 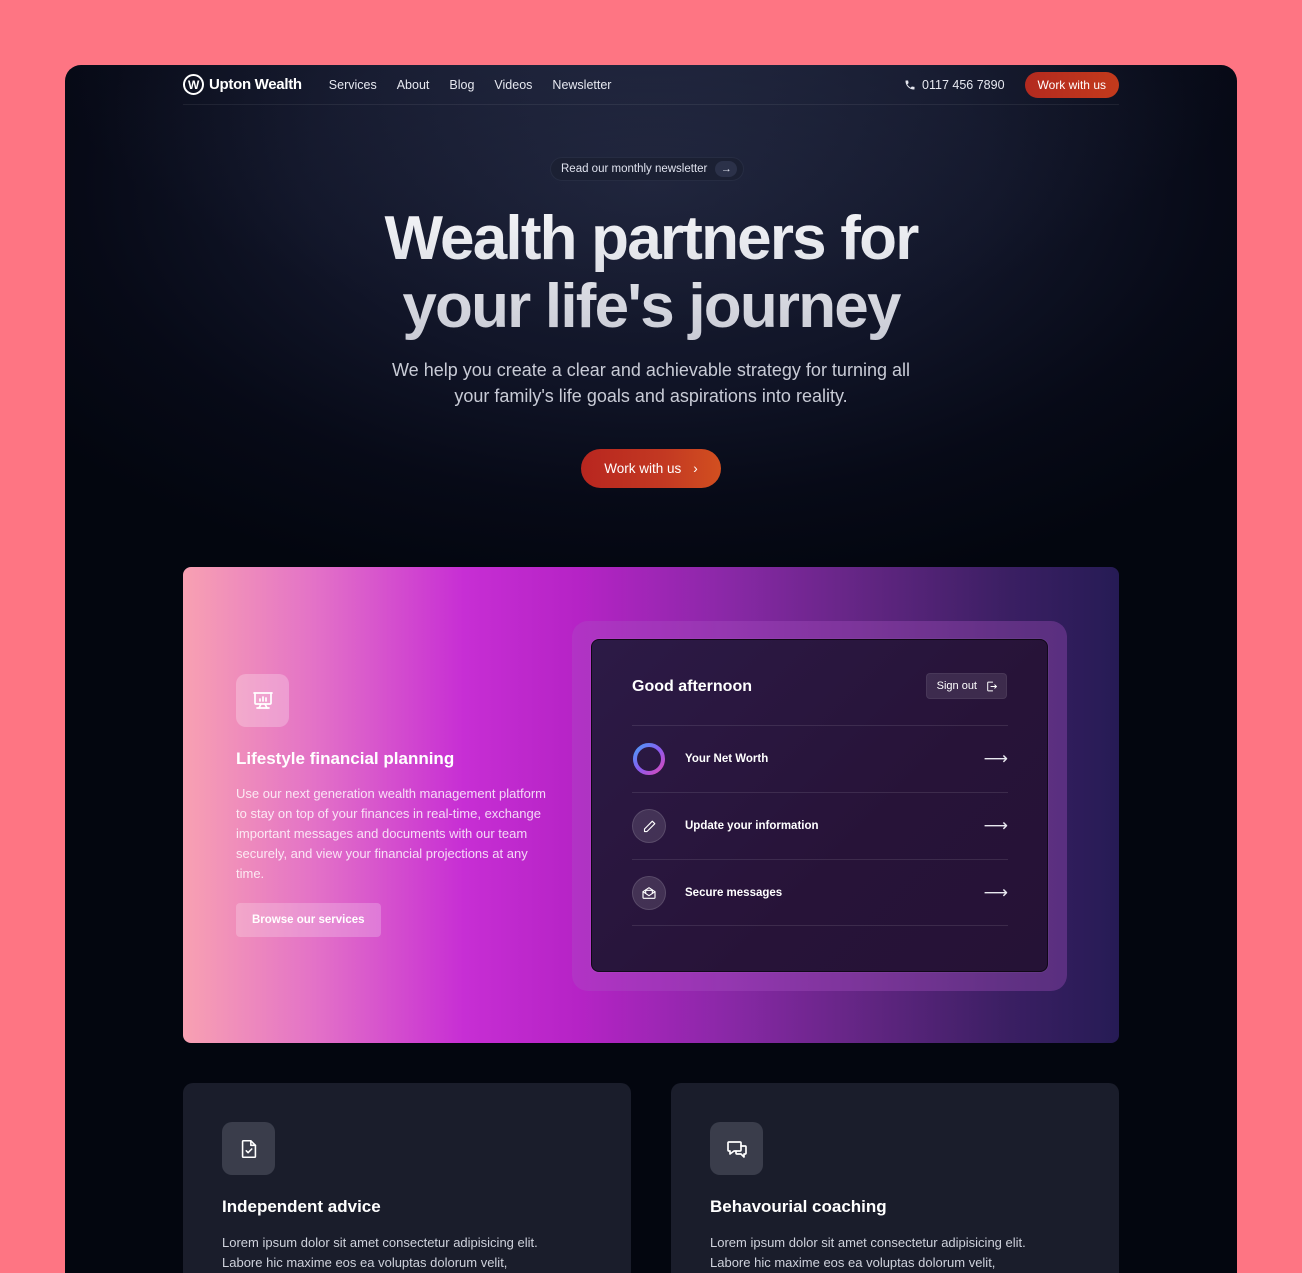 What do you see at coordinates (262, 700) in the screenshot?
I see `presentation-chart-icon` at bounding box center [262, 700].